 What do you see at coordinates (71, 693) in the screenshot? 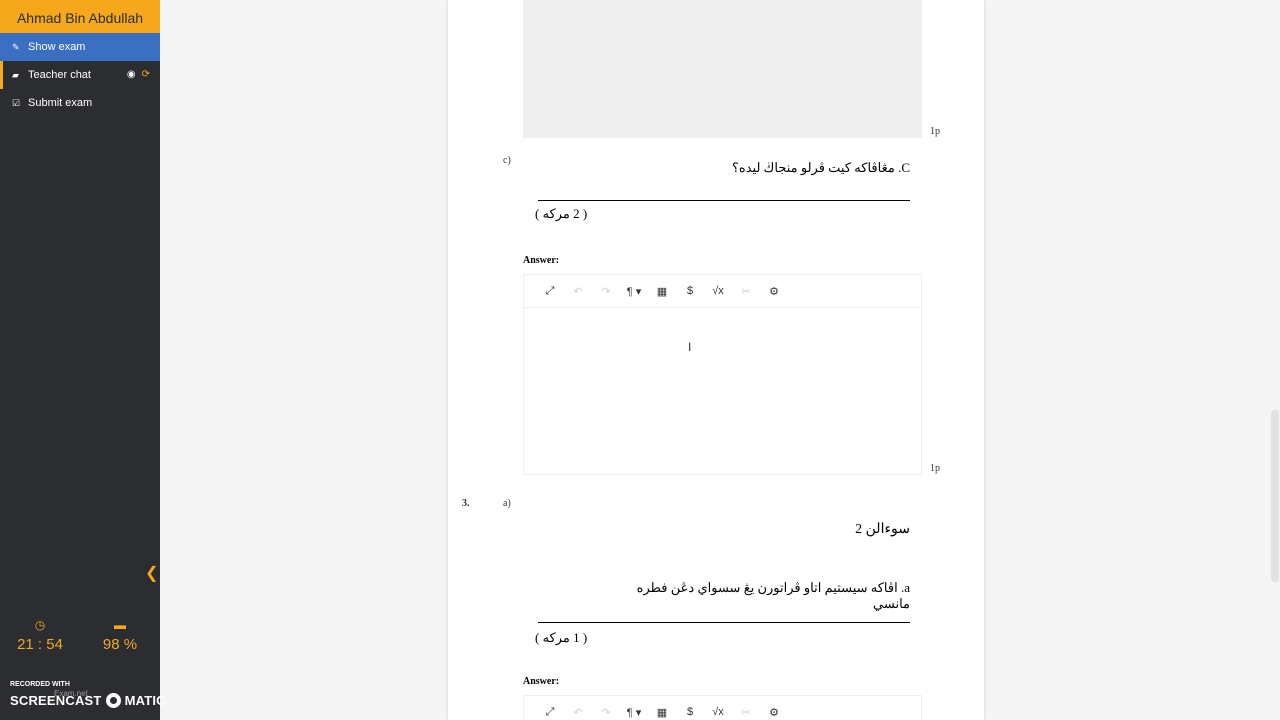
I see `exam-net-brand: Exam.net` at bounding box center [71, 693].